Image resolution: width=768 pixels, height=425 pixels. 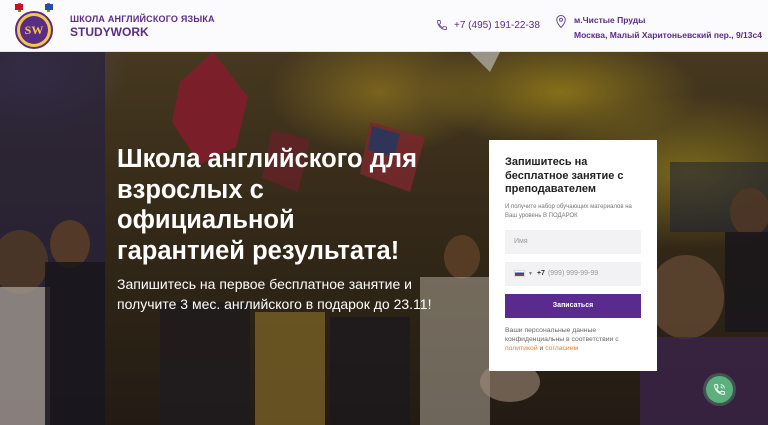 What do you see at coordinates (521, 348) in the screenshot?
I see `privacy-policy-link: политикой` at bounding box center [521, 348].